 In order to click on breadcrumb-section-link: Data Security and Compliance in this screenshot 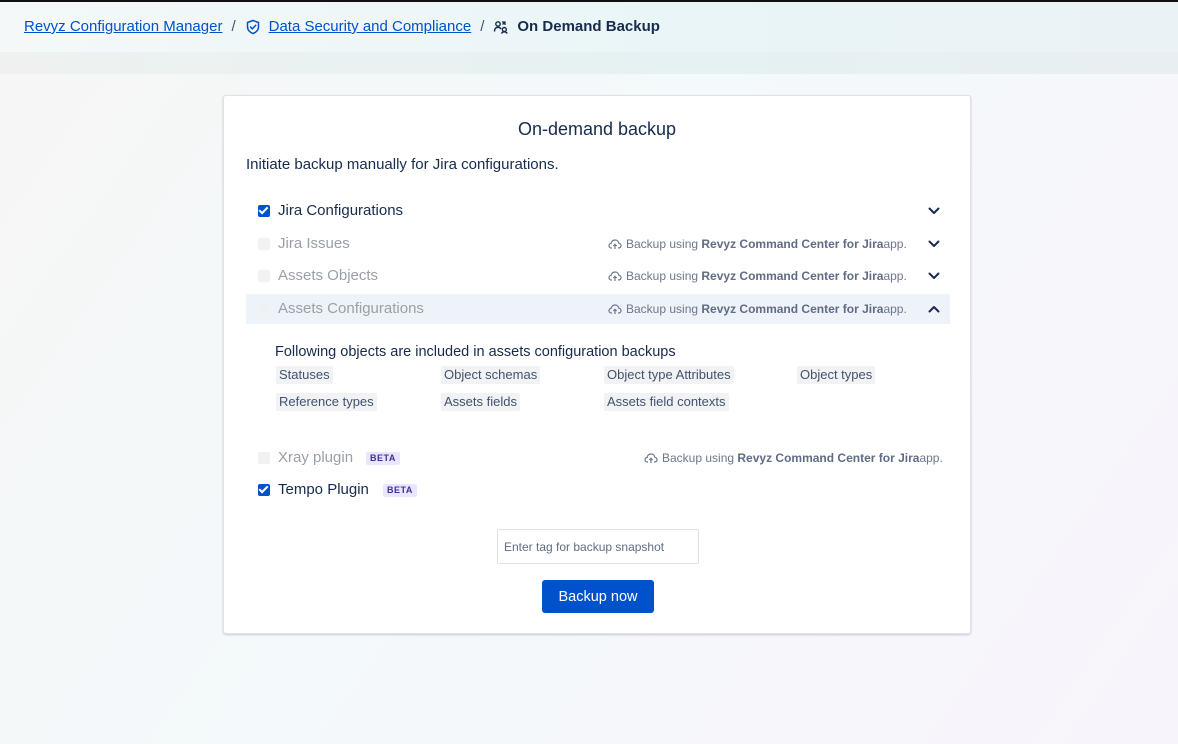, I will do `click(370, 26)`.